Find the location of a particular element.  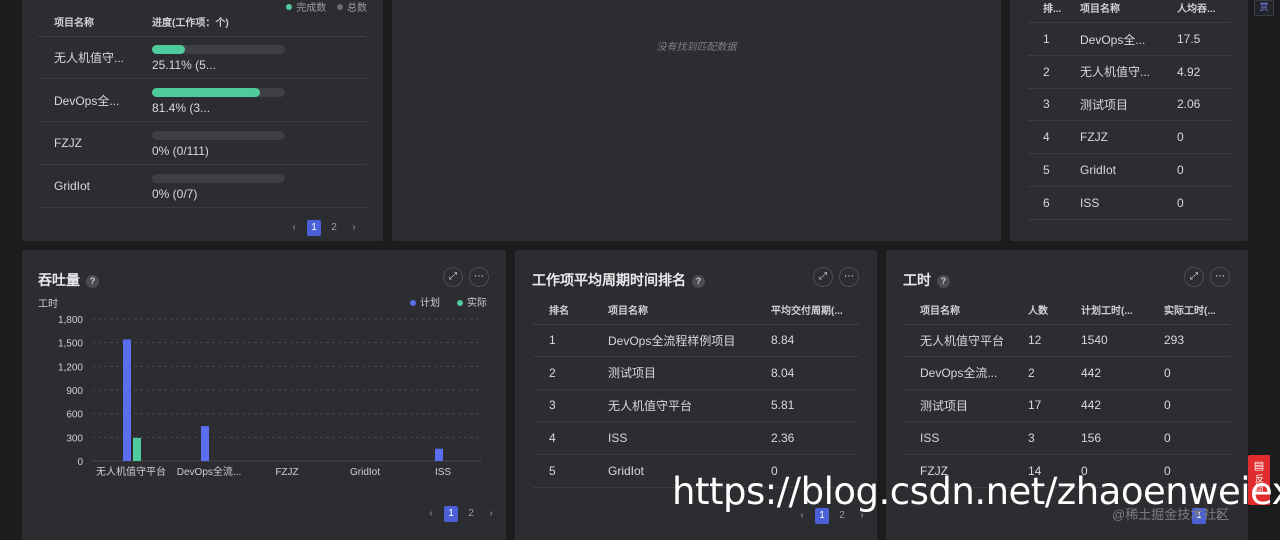

col-progress-header: 进度(工作项：个) is located at coordinates (190, 23).